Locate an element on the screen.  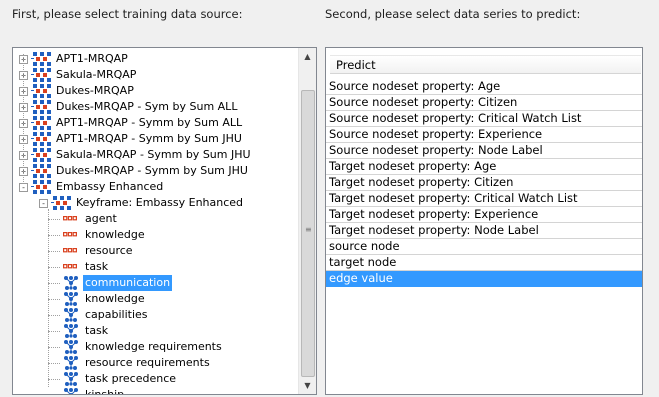
predict-row: Source nodeset property: Age is located at coordinates (484, 87).